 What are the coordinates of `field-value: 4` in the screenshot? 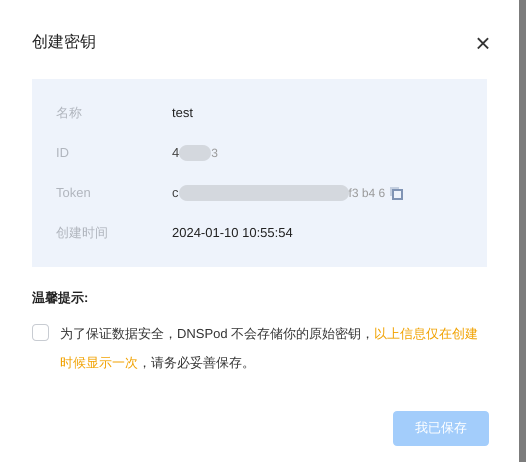 It's located at (176, 153).